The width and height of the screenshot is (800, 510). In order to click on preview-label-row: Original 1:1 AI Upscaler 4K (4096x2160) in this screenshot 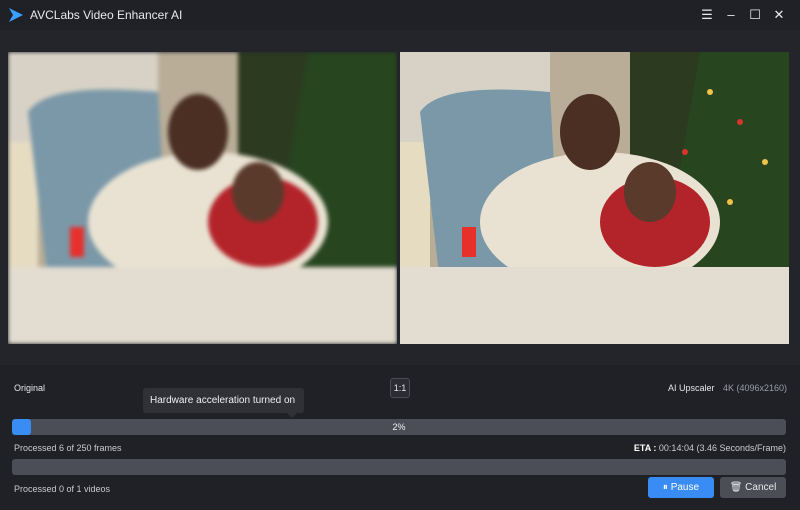, I will do `click(400, 390)`.